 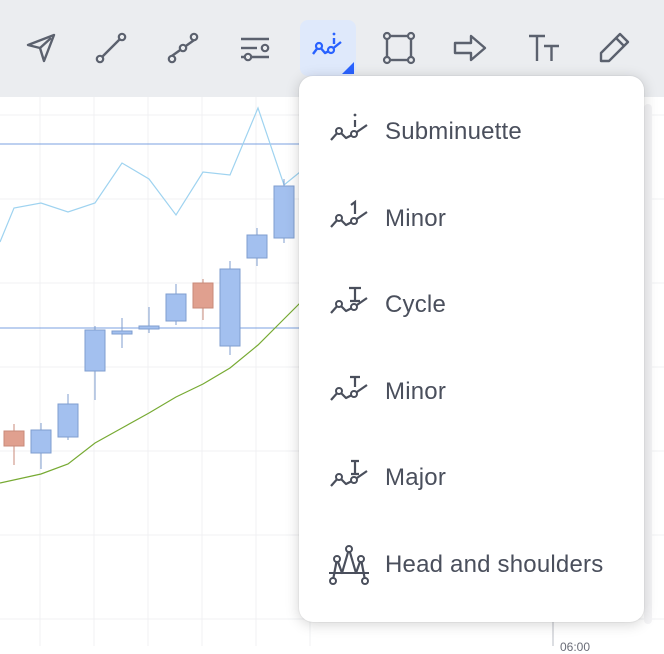 I want to click on menu-item-label: Head and shoulders, so click(x=494, y=564).